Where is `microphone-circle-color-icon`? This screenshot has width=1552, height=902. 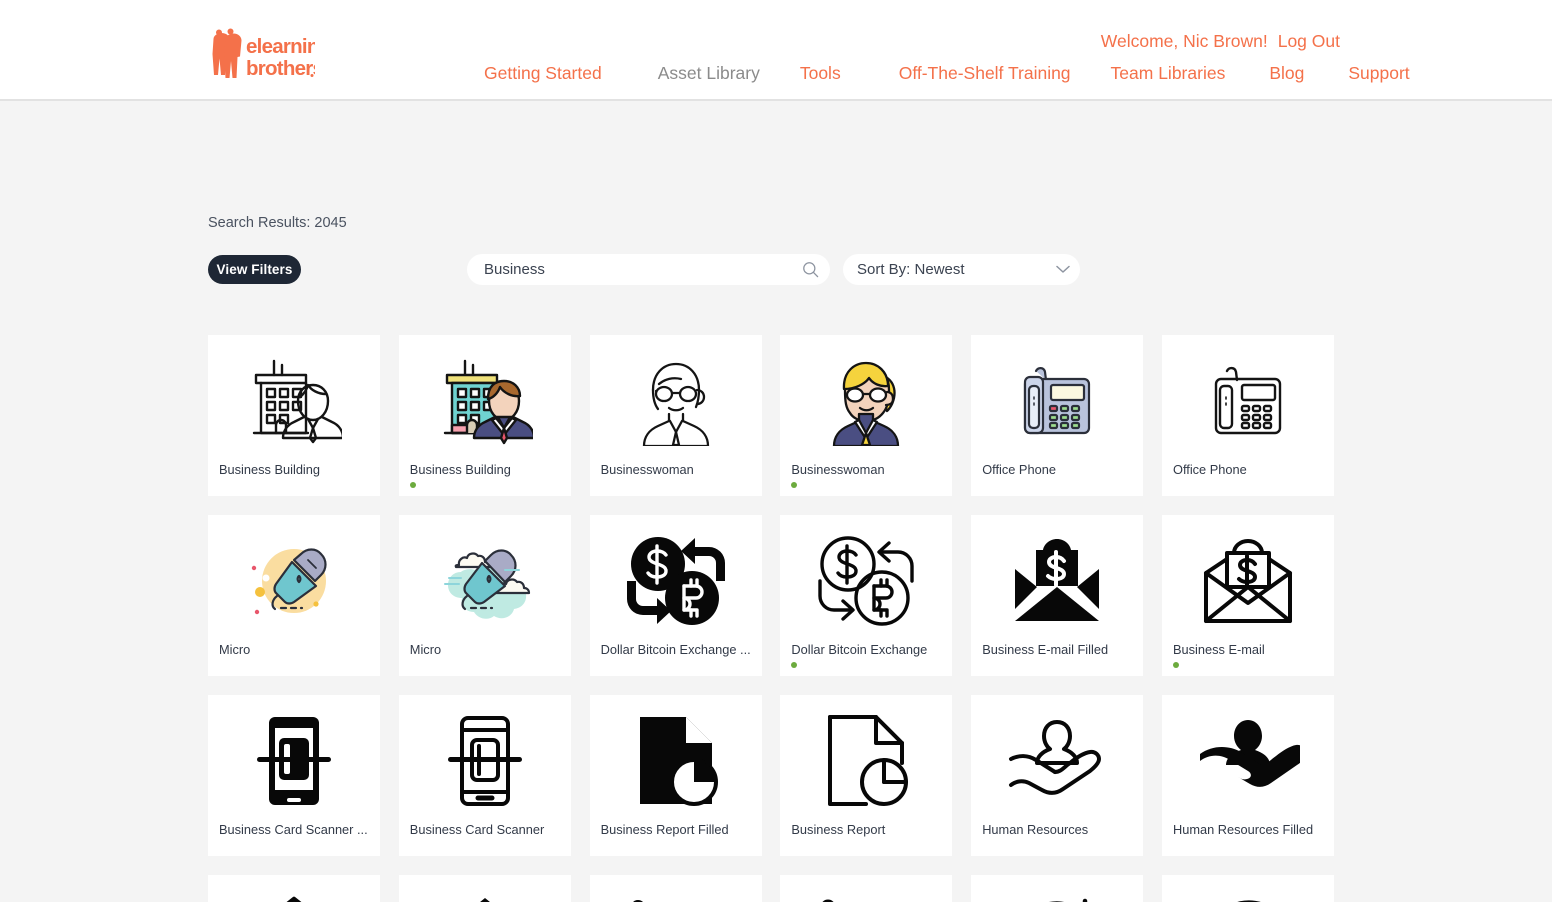 microphone-circle-color-icon is located at coordinates (294, 581).